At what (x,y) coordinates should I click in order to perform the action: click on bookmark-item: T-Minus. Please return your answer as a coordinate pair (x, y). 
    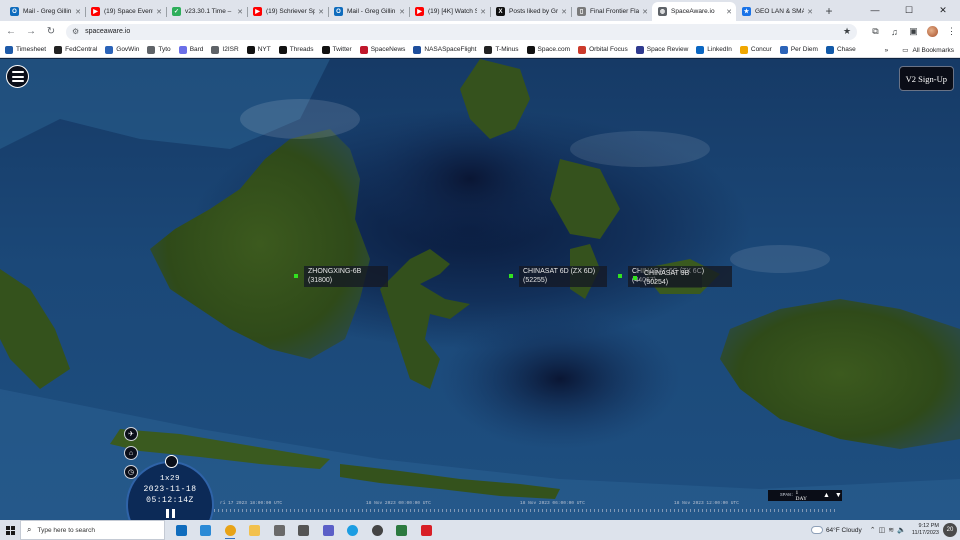
    Looking at the image, I should click on (501, 49).